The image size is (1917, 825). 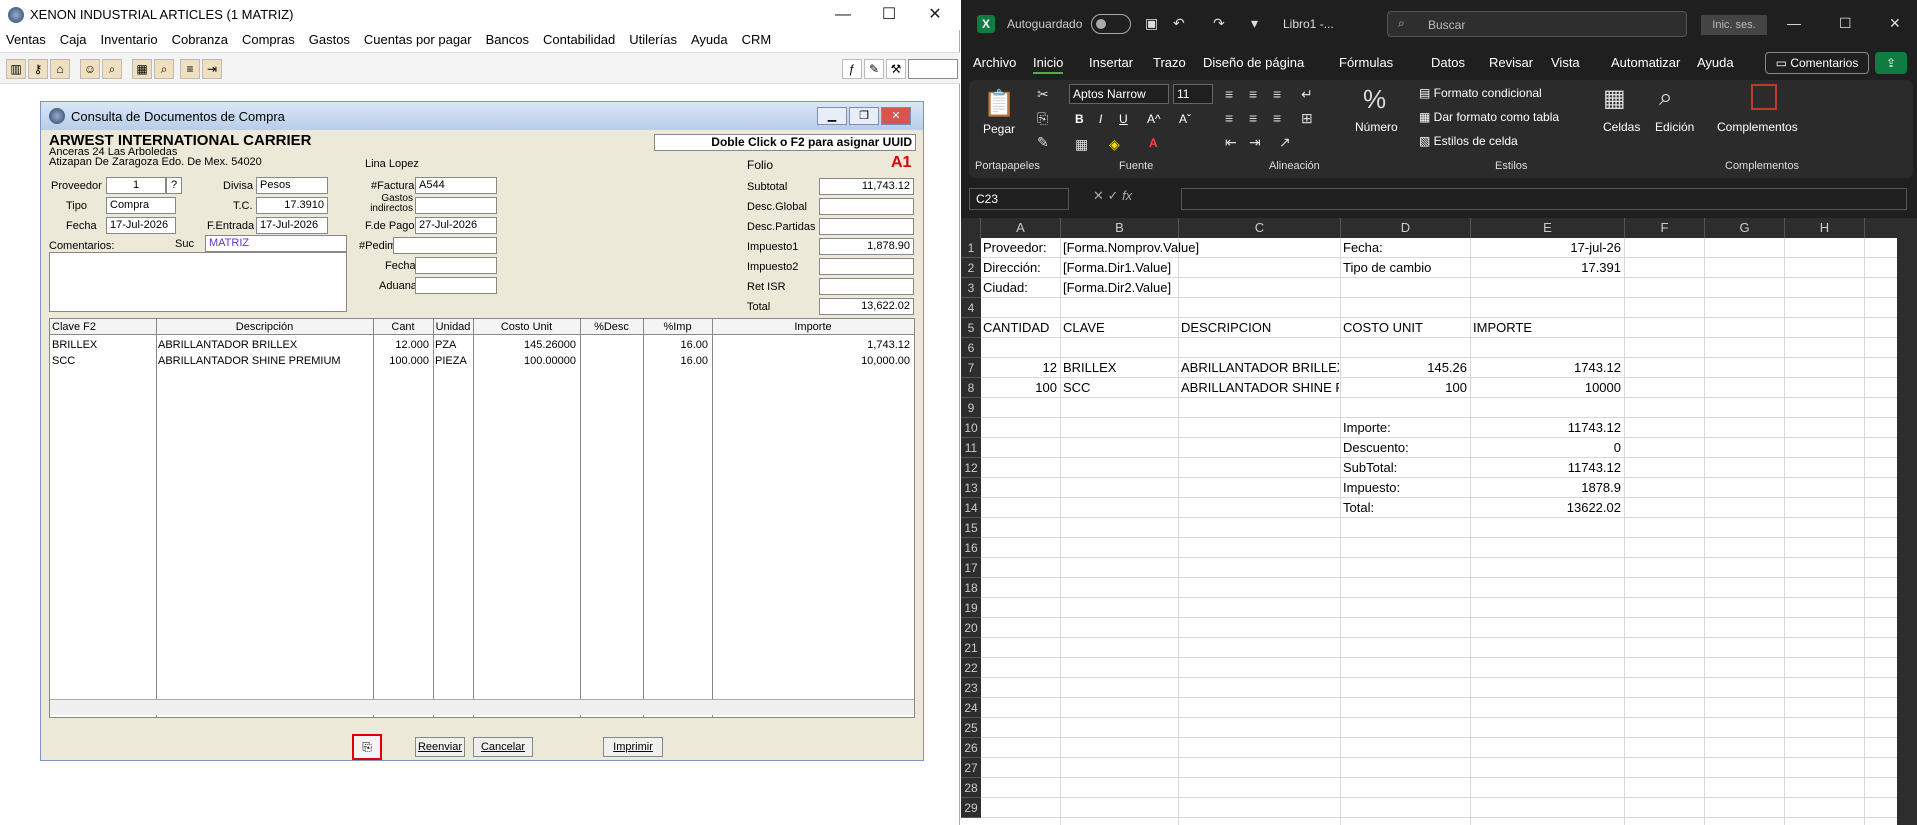 I want to click on cell-D8: 100, so click(x=1405, y=388).